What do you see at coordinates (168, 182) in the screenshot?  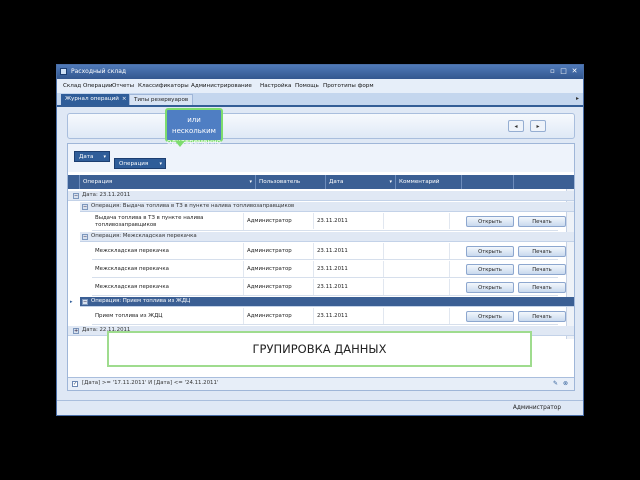 I see `header-operation: Операция ▾` at bounding box center [168, 182].